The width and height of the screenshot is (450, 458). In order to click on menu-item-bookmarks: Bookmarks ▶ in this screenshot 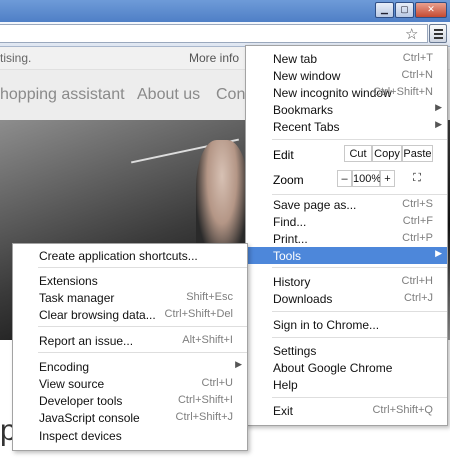, I will do `click(346, 109)`.